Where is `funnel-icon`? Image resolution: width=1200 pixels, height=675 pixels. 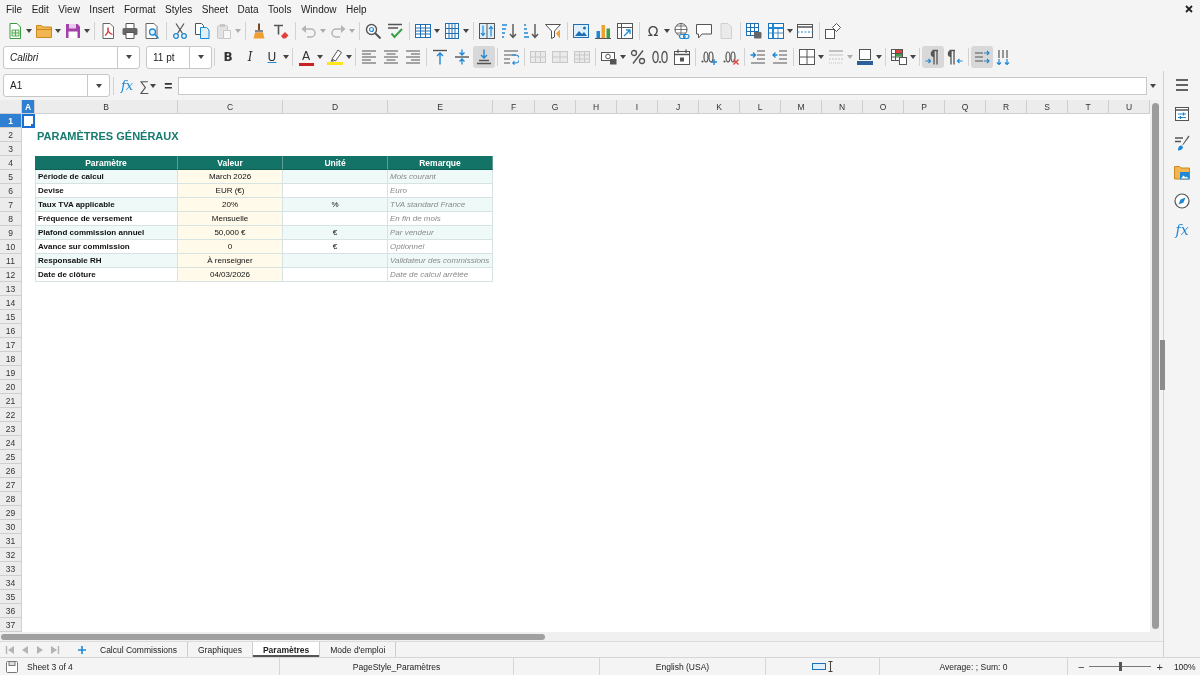 funnel-icon is located at coordinates (553, 30).